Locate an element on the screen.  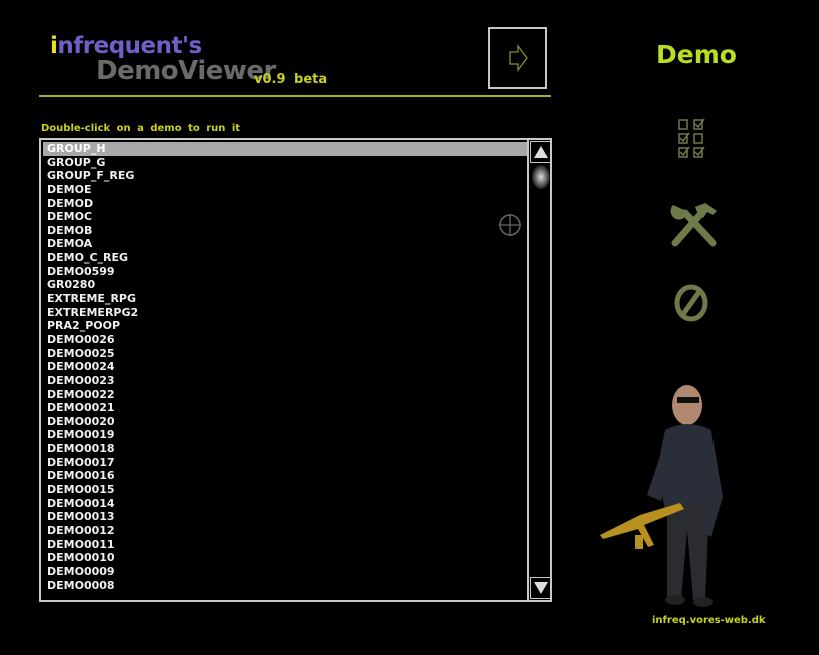
demo-list-item: DEMO0008 is located at coordinates (285, 586).